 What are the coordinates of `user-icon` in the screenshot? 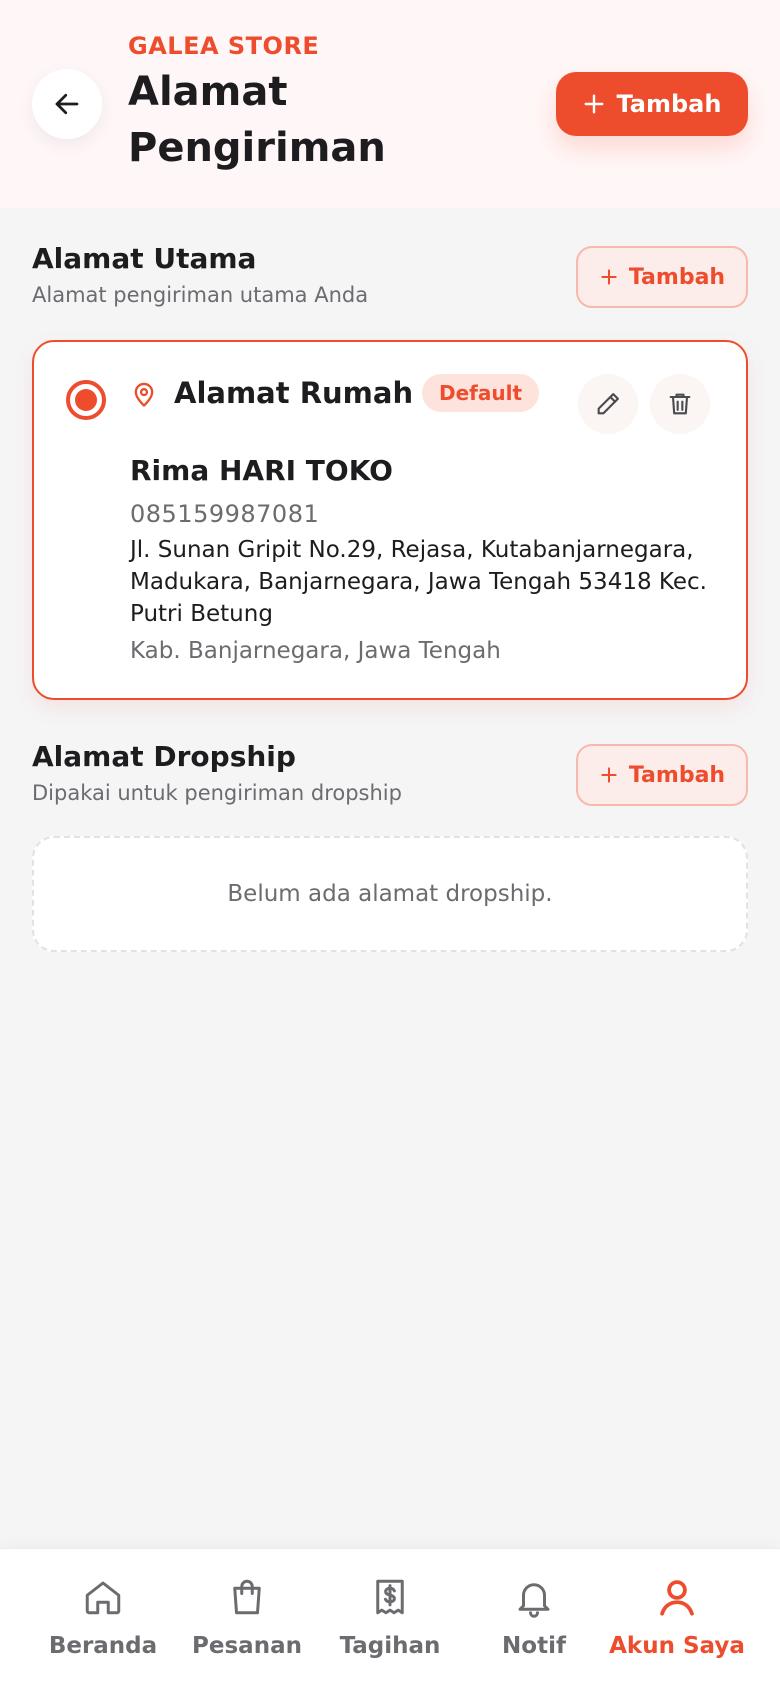 It's located at (677, 1598).